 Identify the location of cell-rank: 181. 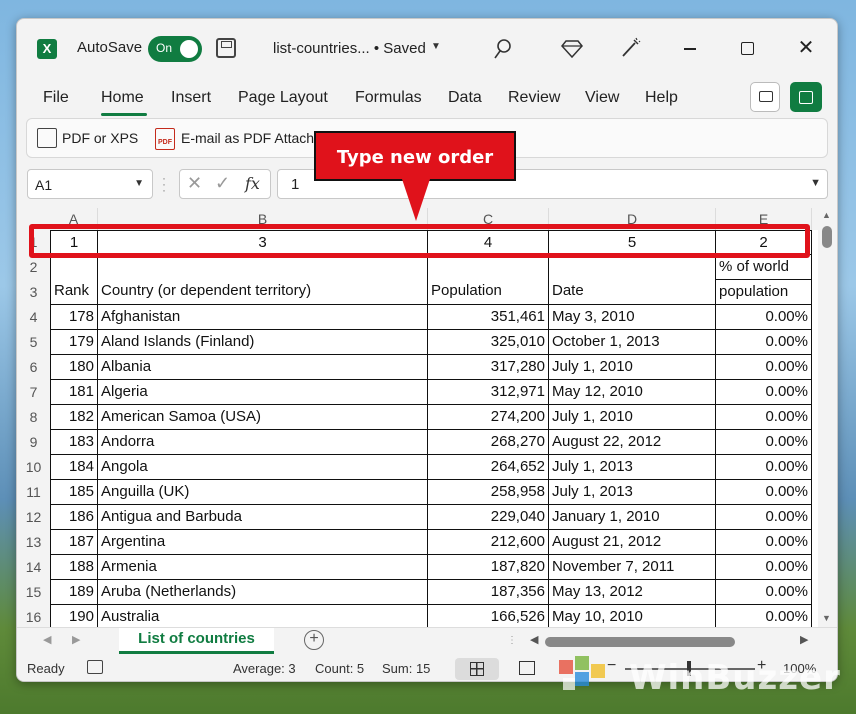
(74, 392).